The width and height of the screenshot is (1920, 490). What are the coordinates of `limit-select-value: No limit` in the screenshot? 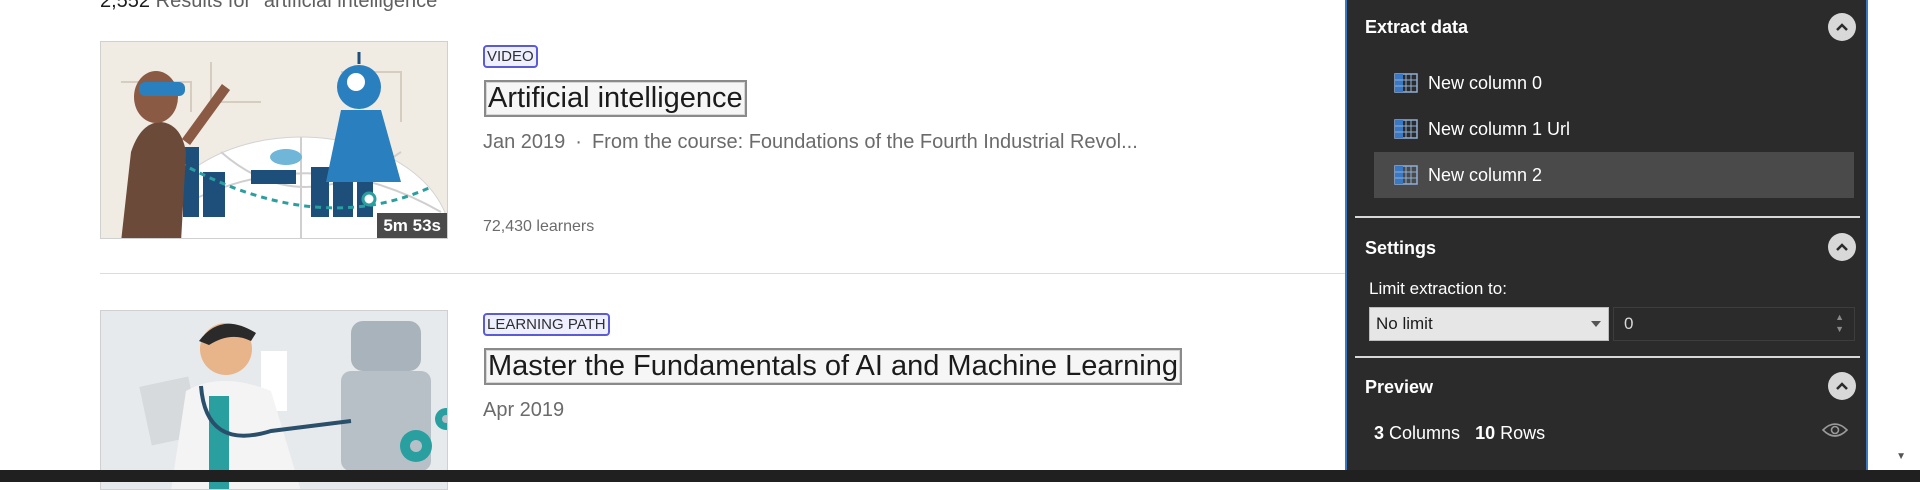 It's located at (1404, 323).